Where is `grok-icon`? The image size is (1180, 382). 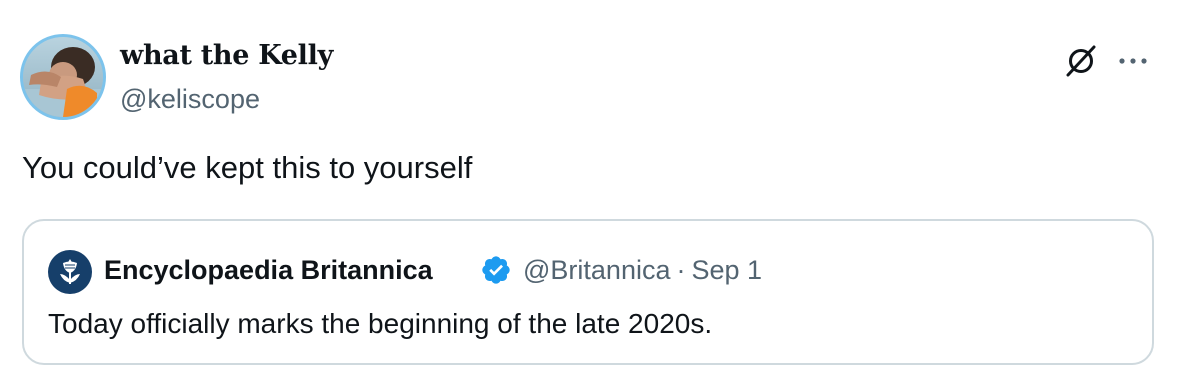 grok-icon is located at coordinates (1081, 61).